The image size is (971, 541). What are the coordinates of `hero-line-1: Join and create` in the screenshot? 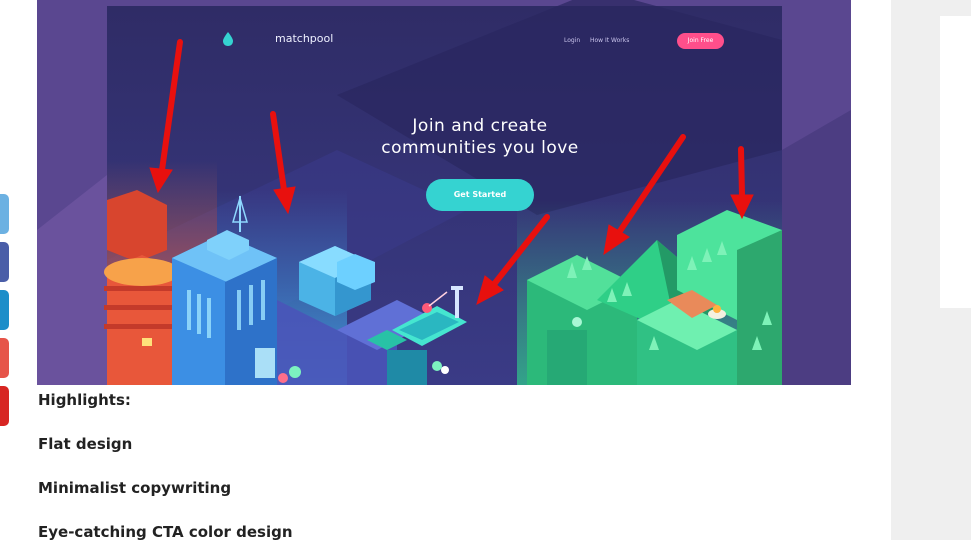 It's located at (480, 126).